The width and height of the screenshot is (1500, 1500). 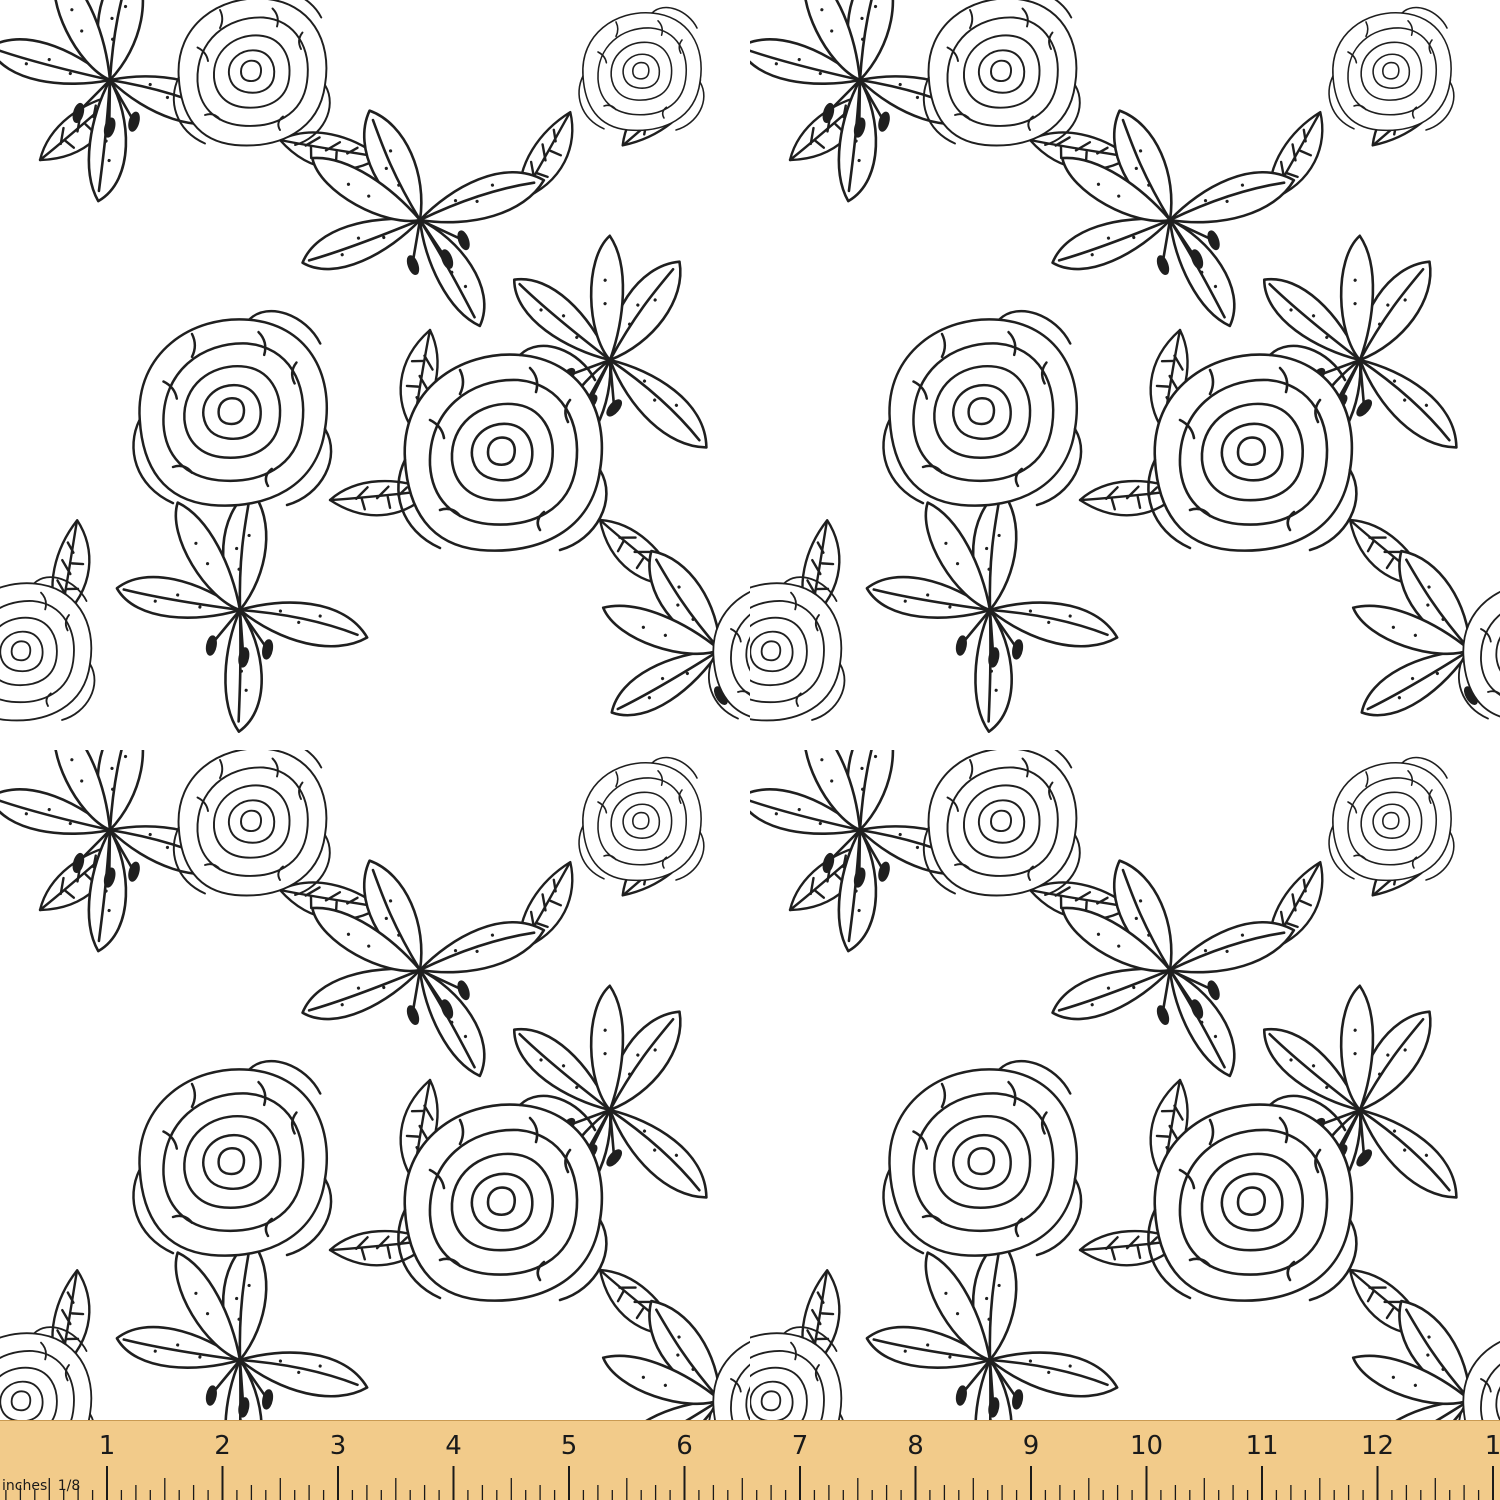 I want to click on ruler-number: 12, so click(x=1377, y=1446).